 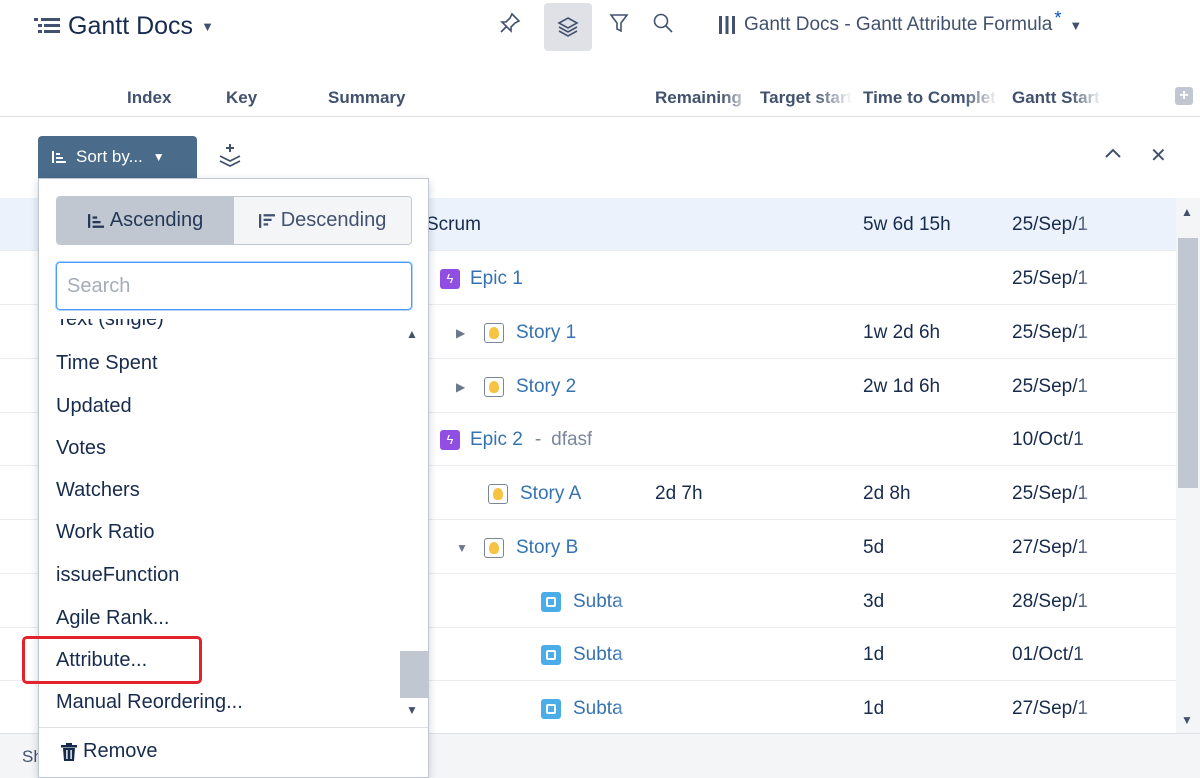 I want to click on row-time-to-complete: 2d 8h, so click(x=887, y=493).